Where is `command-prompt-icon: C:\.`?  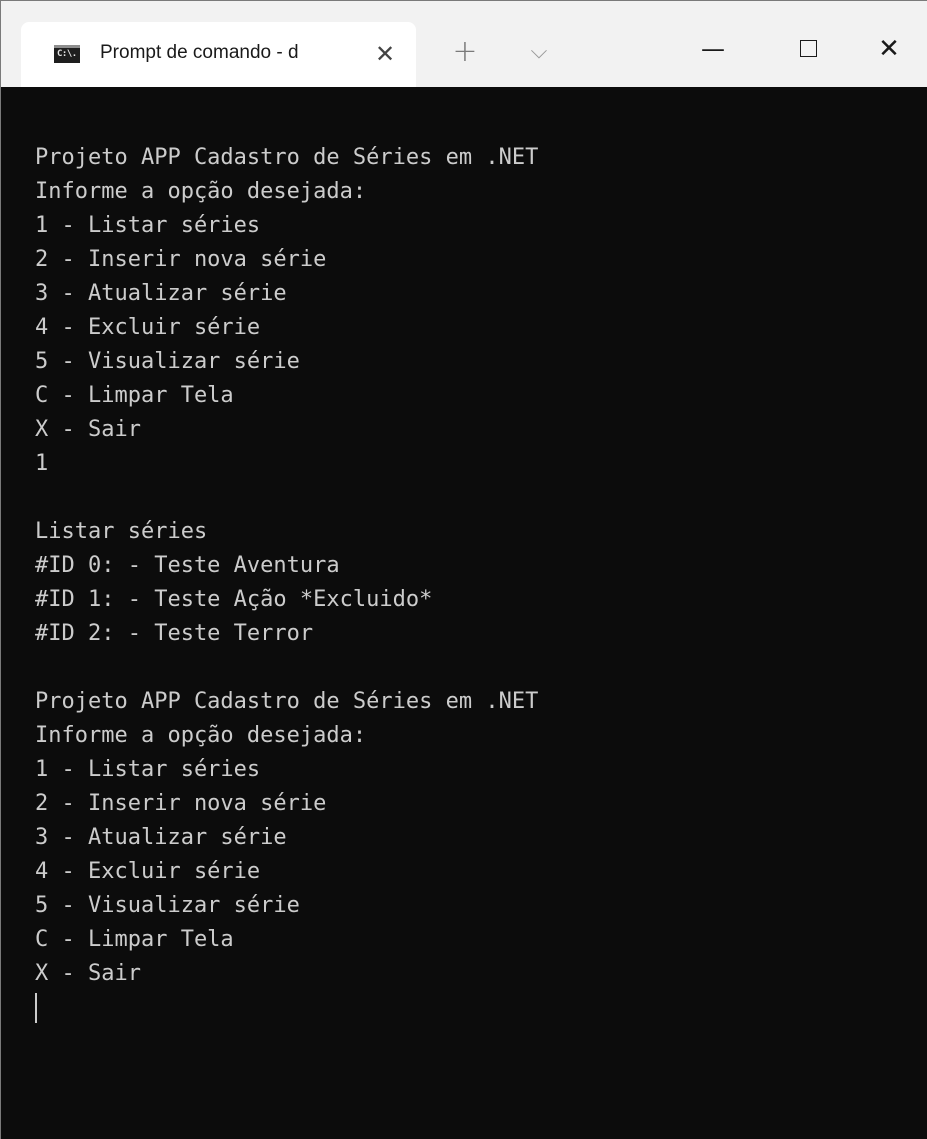
command-prompt-icon: C:\. is located at coordinates (67, 54).